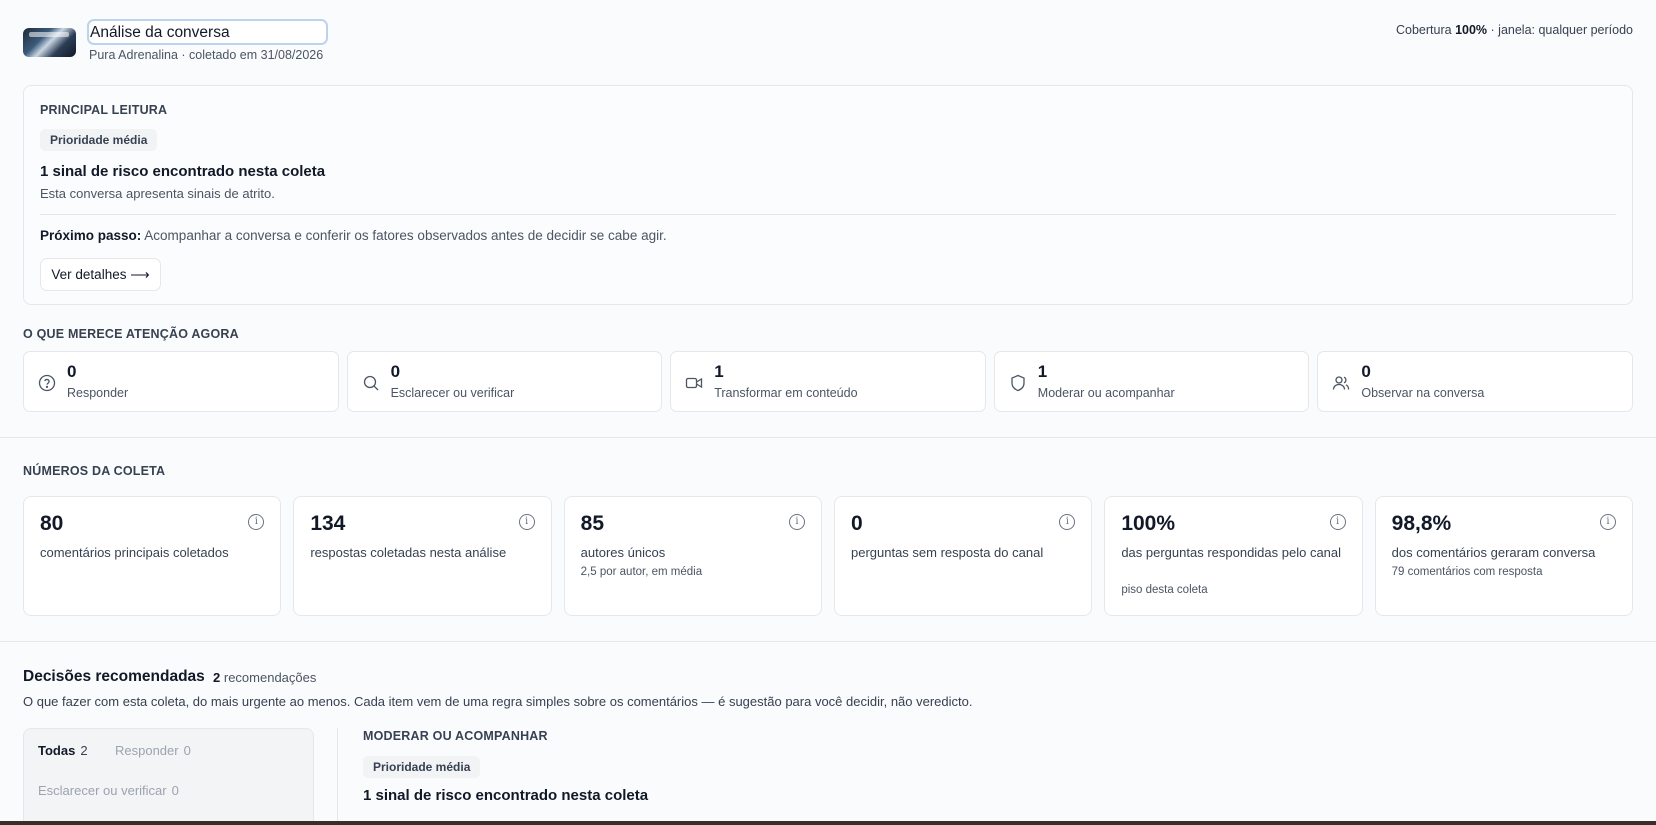  Describe the element at coordinates (57, 750) in the screenshot. I see `filter-label: Todas` at that location.